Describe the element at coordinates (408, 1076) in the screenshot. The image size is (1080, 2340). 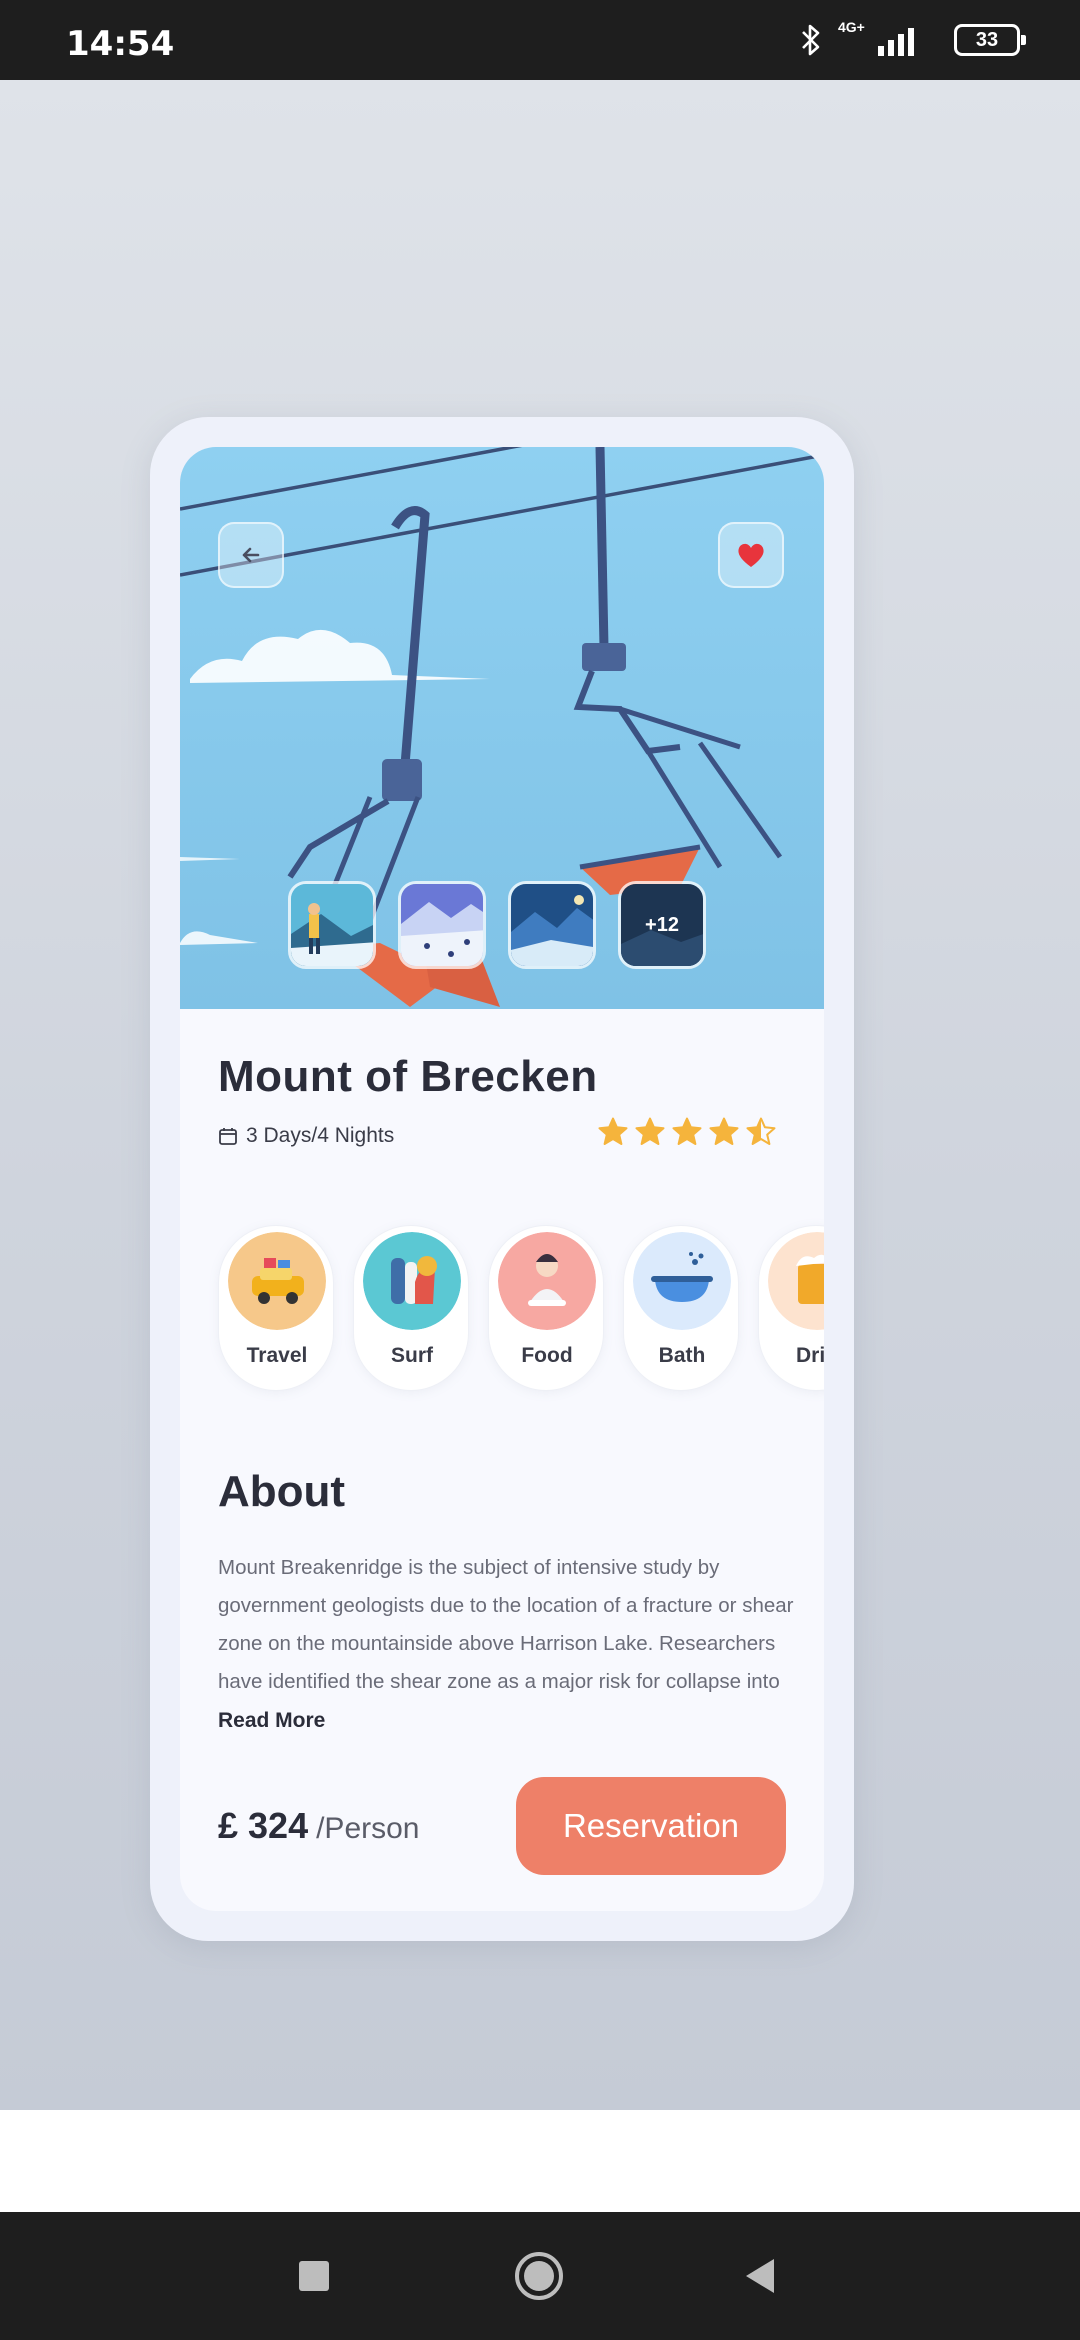
I see `place-title: Mount of Brecken` at that location.